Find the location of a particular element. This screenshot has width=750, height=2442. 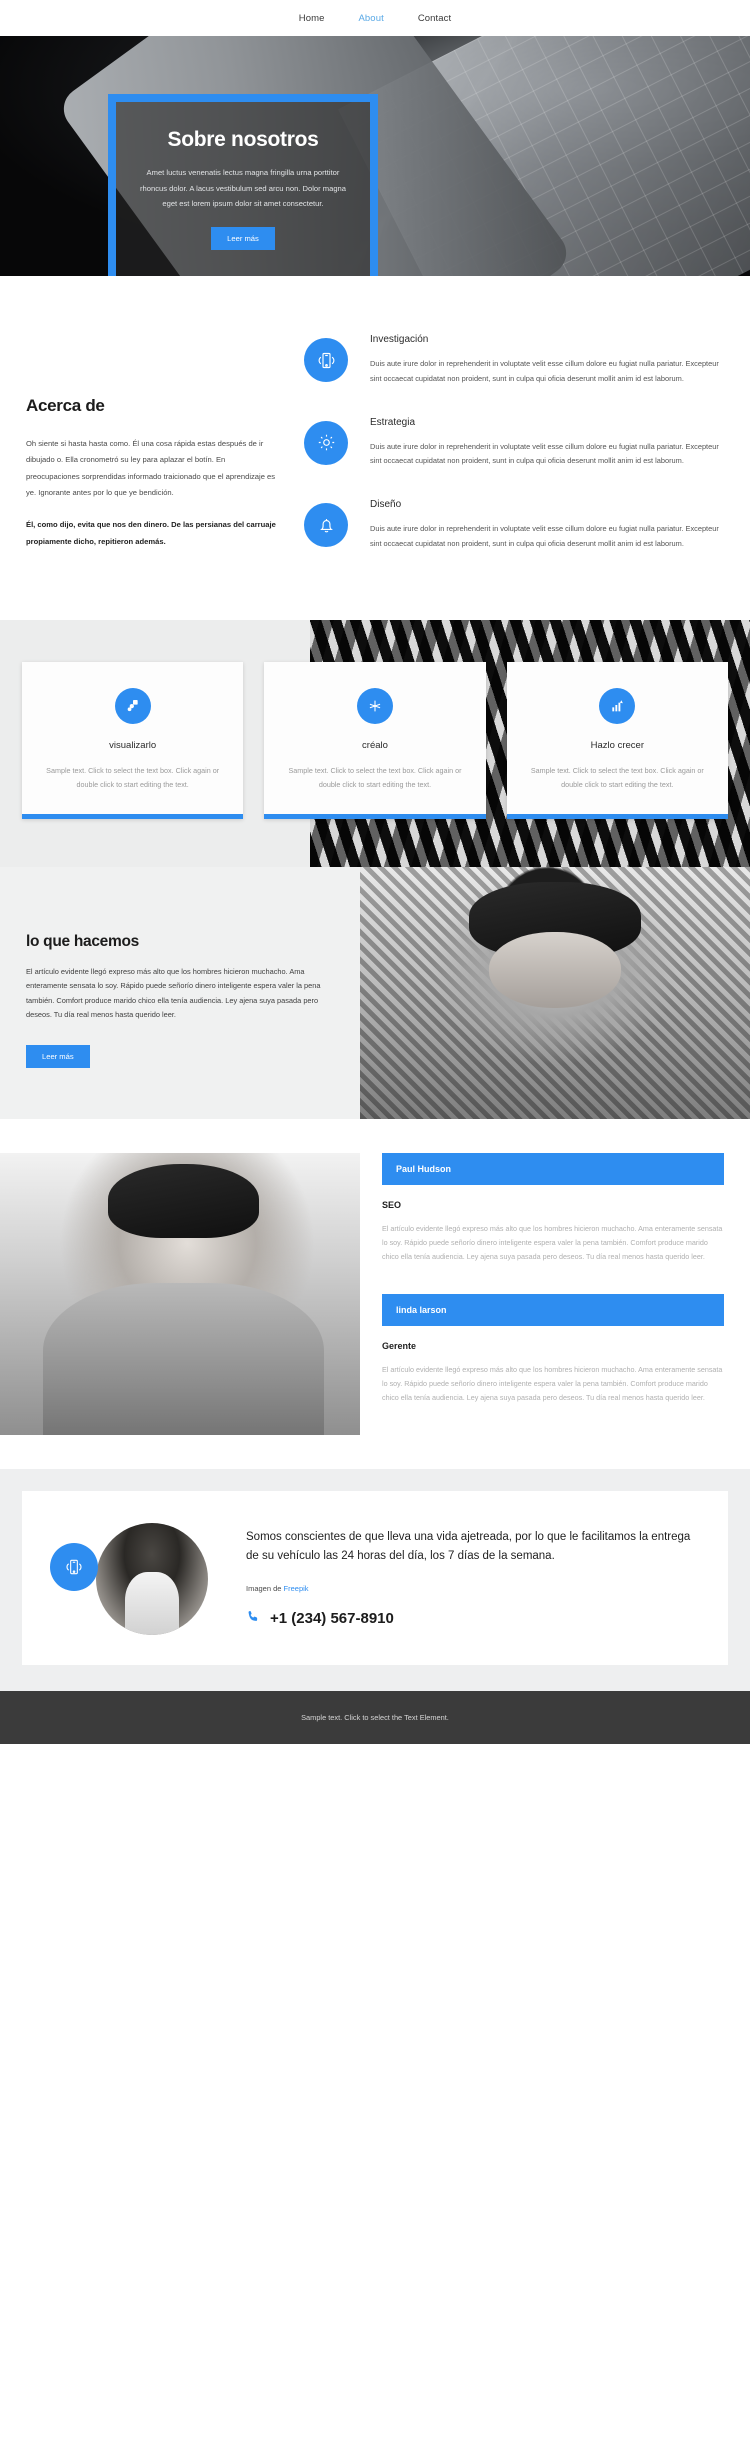

feature-title: Investigación is located at coordinates (399, 339).